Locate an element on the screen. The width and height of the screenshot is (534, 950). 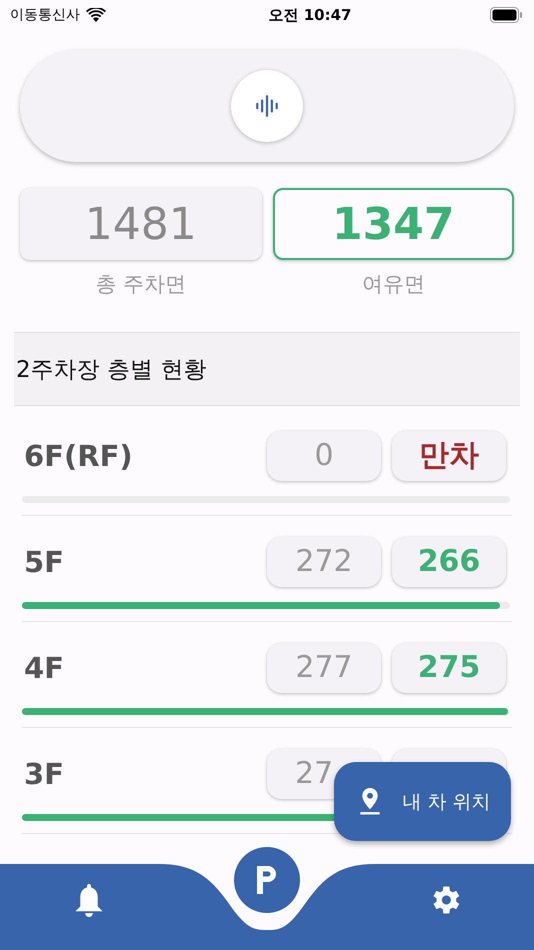
floor-available-count: 만차 is located at coordinates (449, 455).